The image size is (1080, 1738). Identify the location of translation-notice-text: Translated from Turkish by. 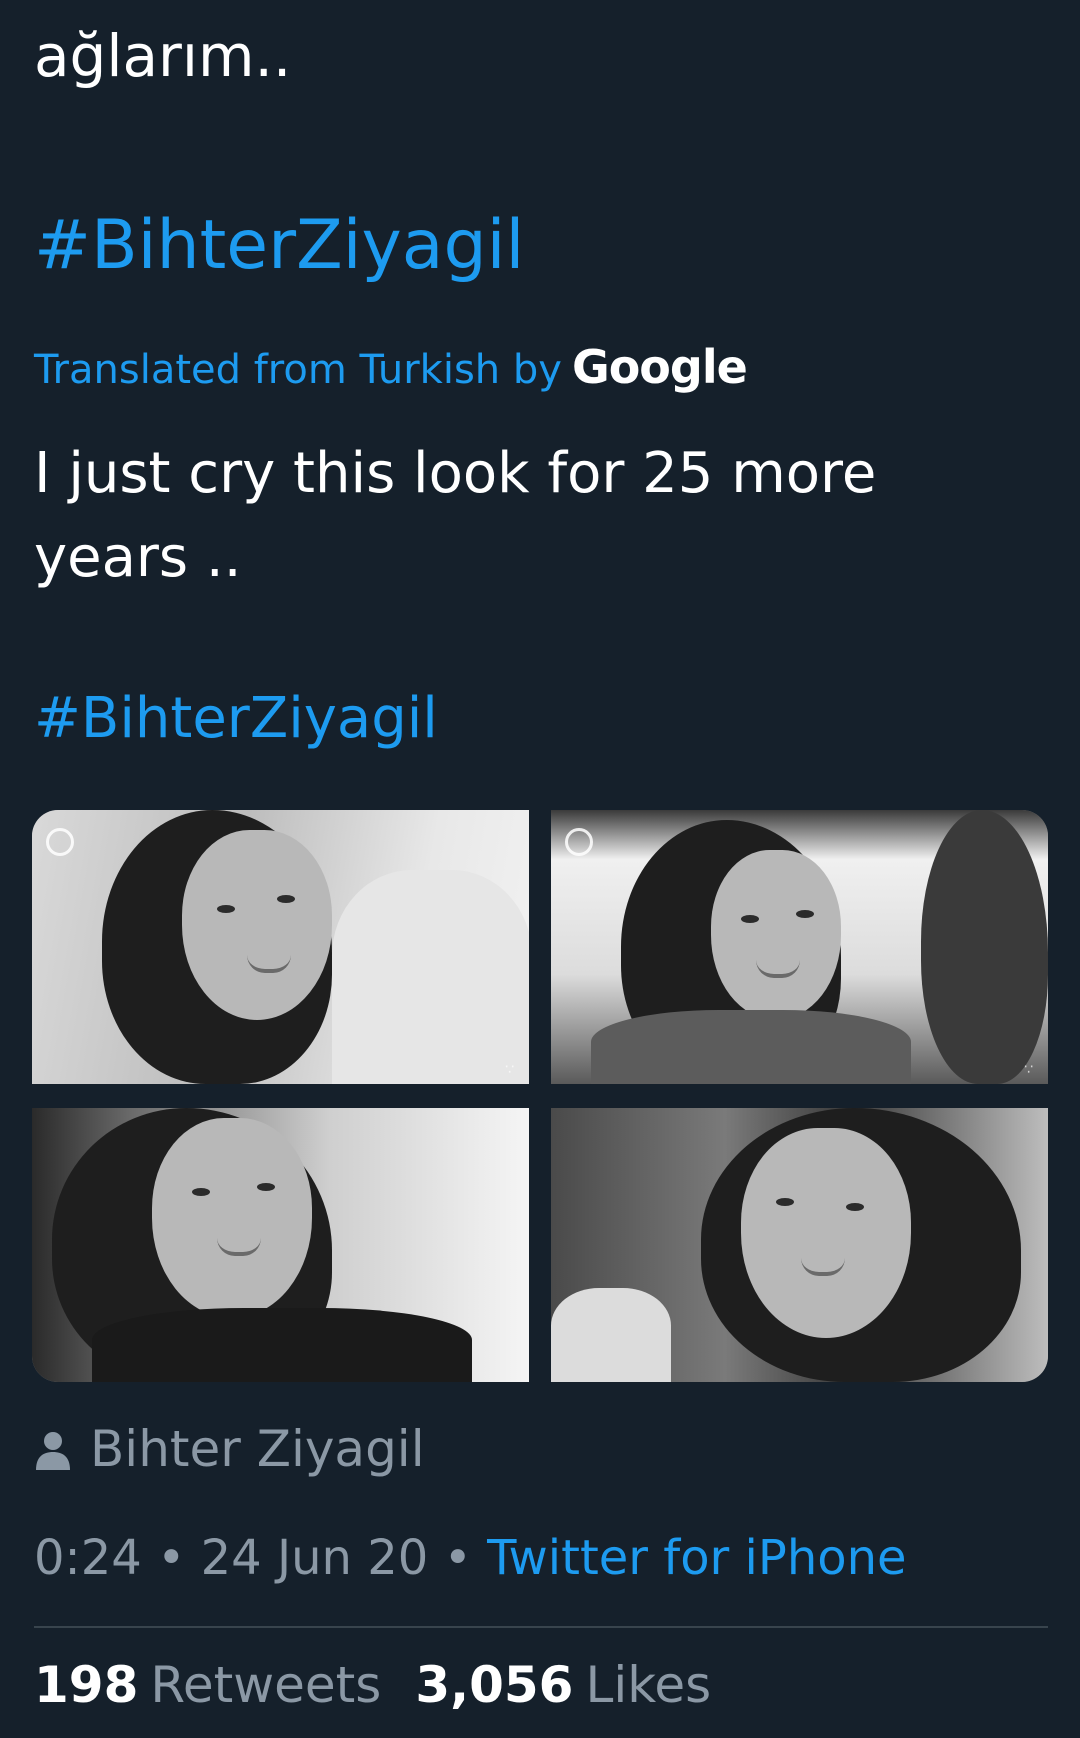
(298, 370).